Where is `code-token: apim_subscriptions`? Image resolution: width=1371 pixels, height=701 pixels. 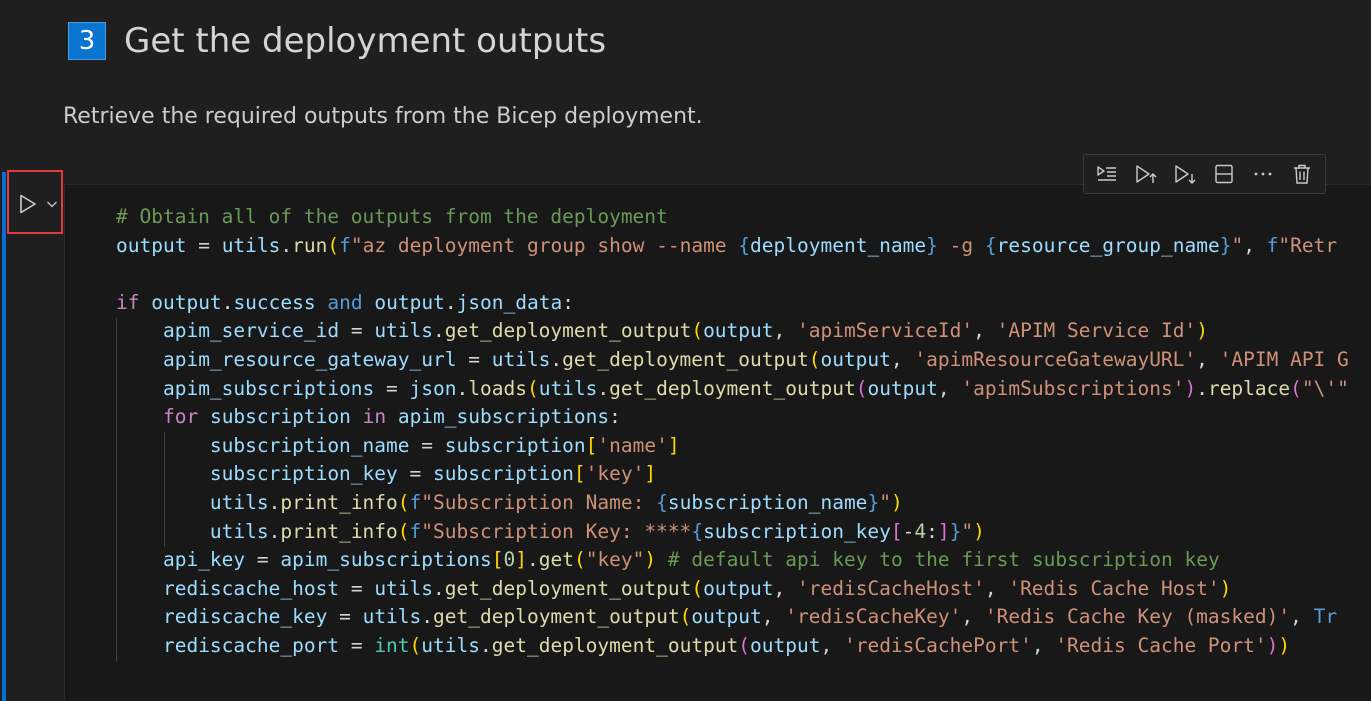
code-token: apim_subscriptions is located at coordinates (268, 388).